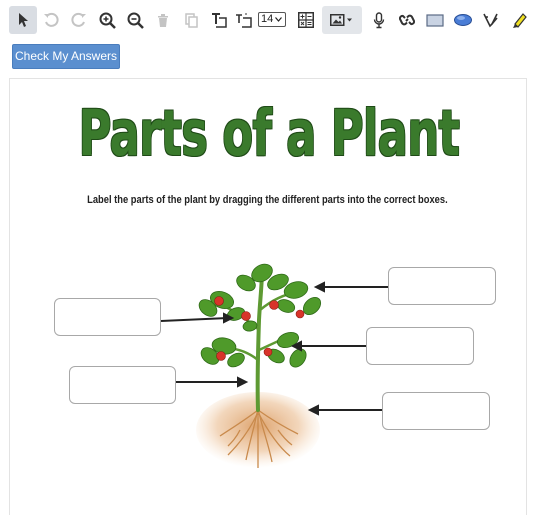 Image resolution: width=539 pixels, height=515 pixels. I want to click on microphone-icon, so click(379, 20).